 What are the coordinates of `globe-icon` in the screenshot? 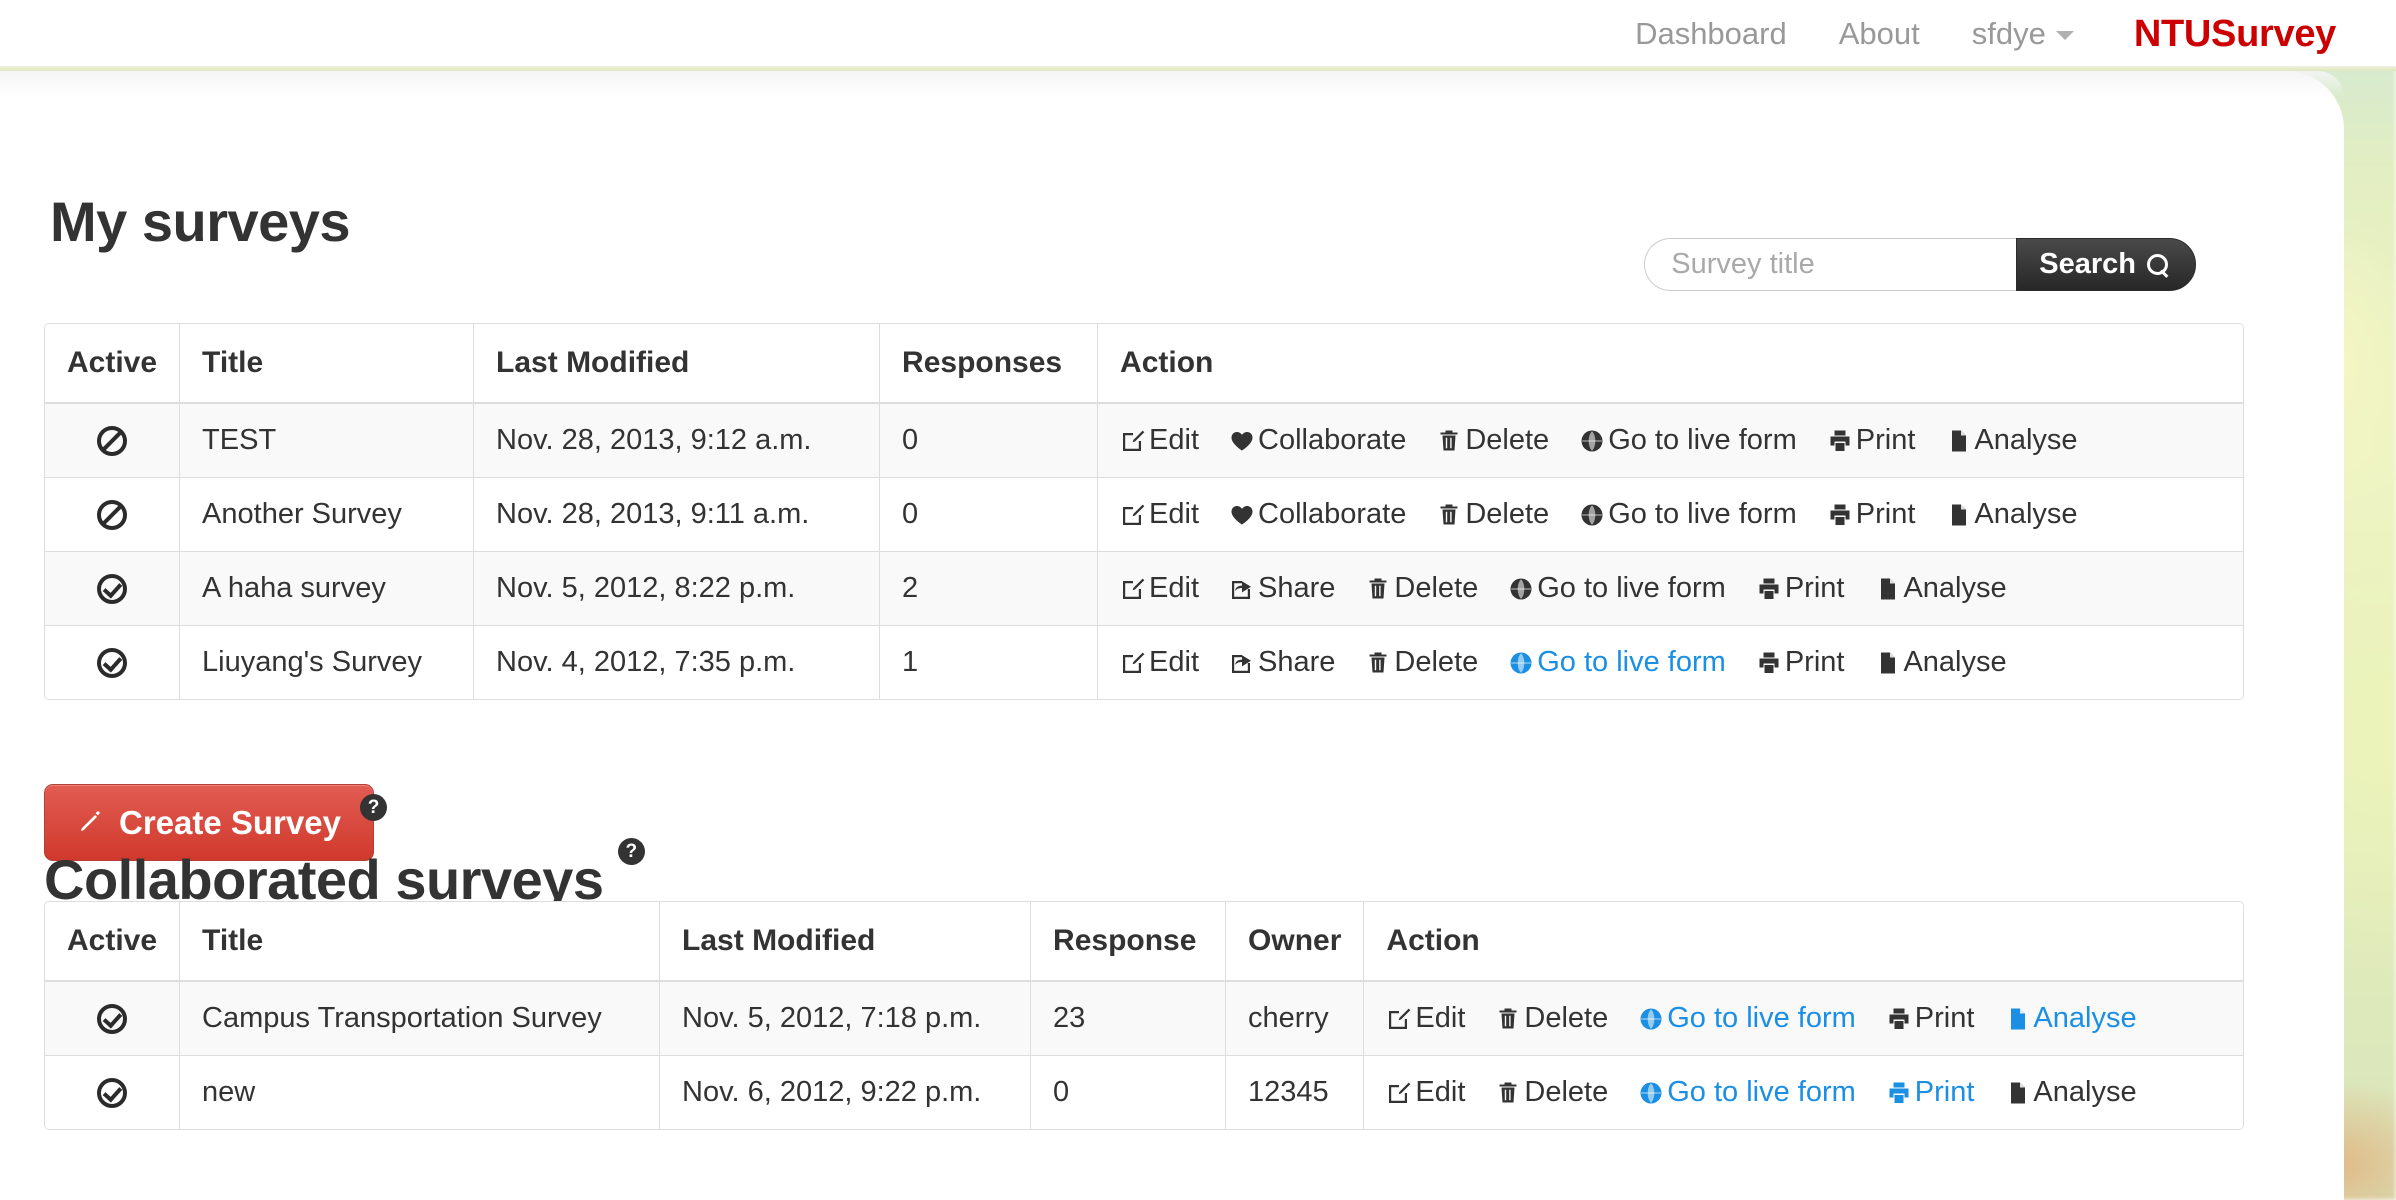 It's located at (1521, 589).